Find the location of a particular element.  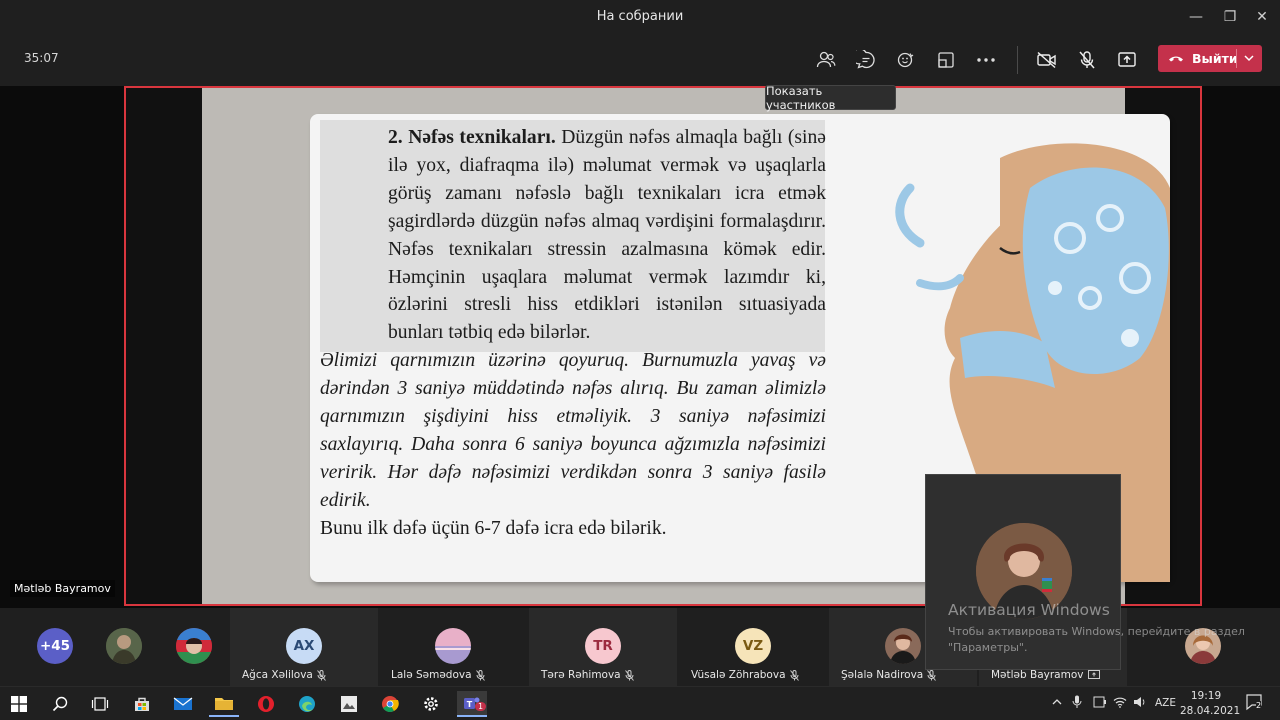

participant-tile: Lalə Səmədova is located at coordinates (453, 647).